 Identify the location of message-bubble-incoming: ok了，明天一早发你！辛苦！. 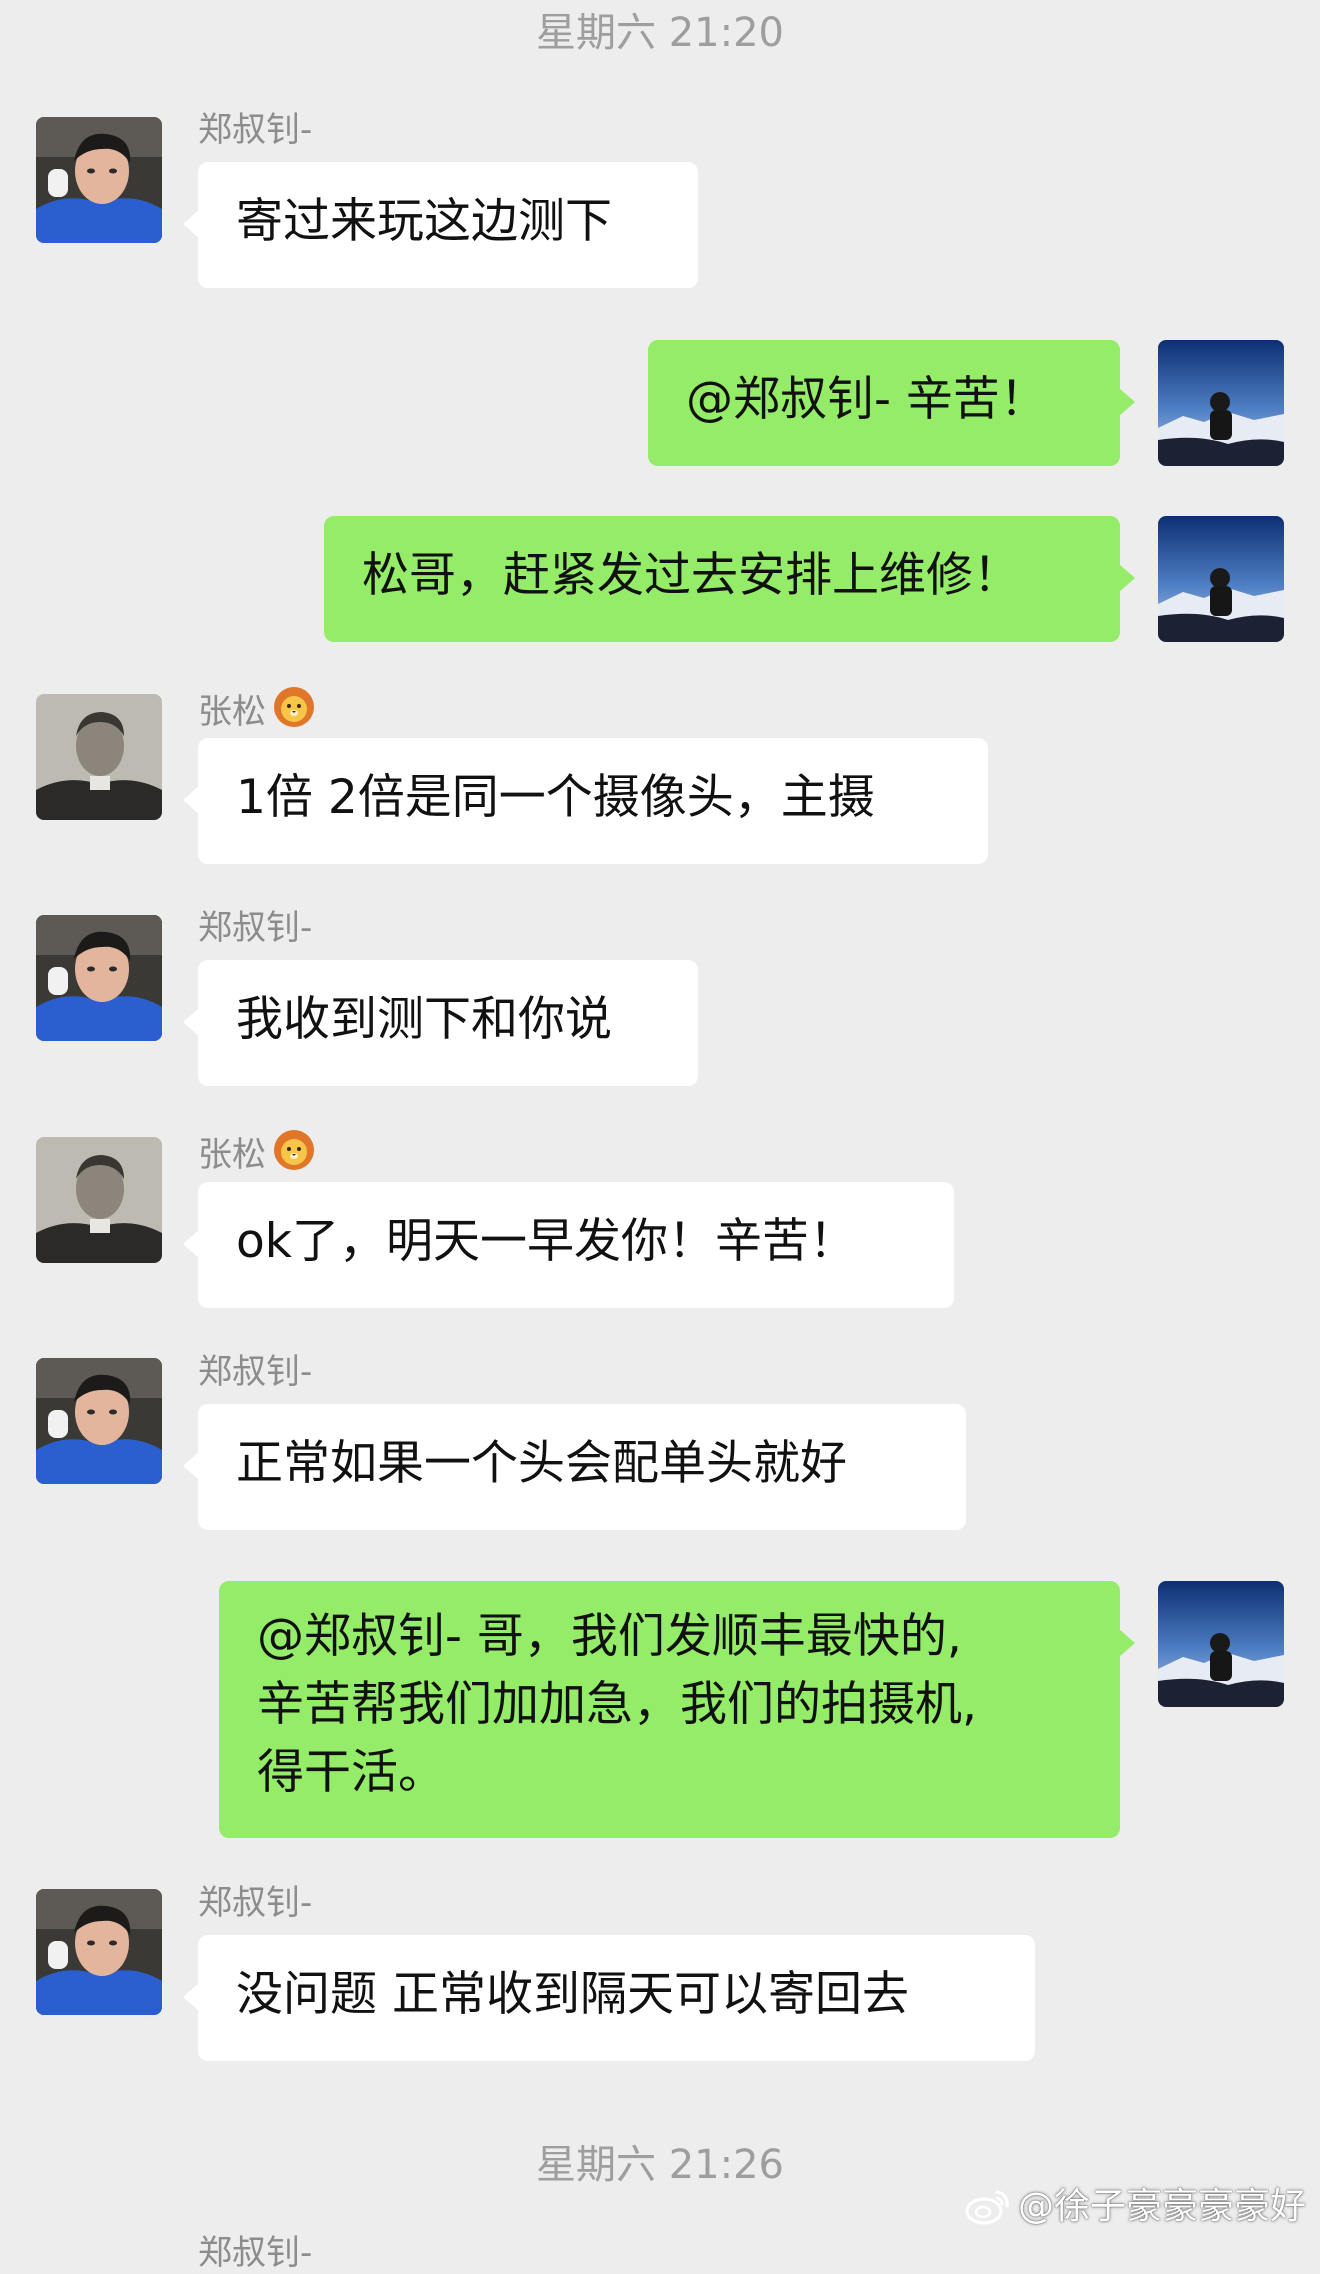
(568, 1245).